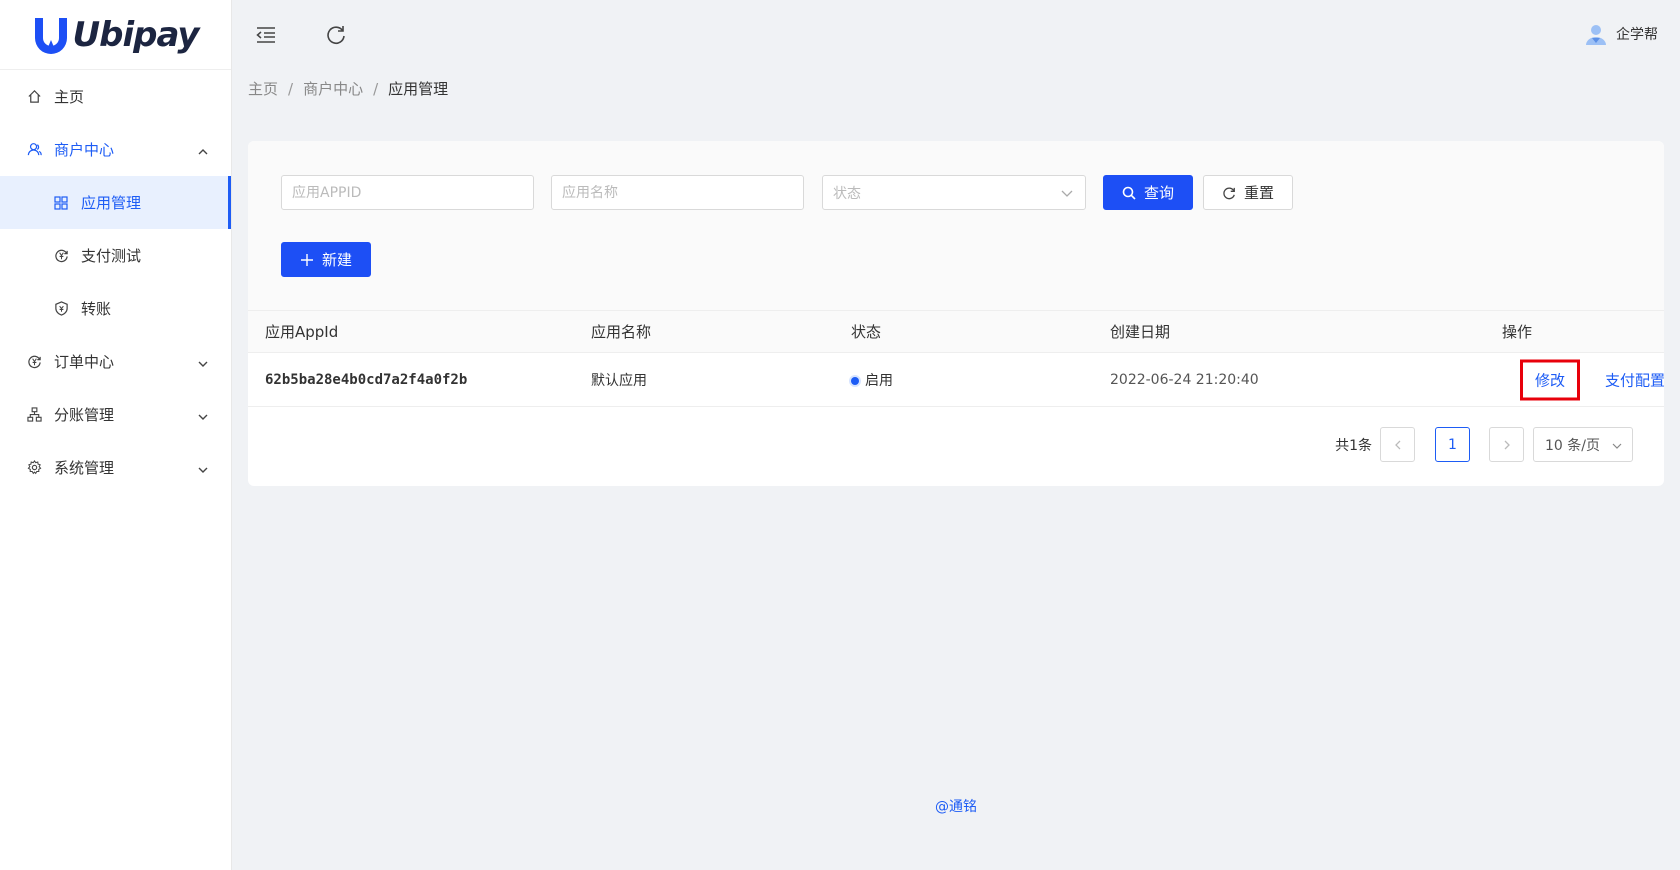 Image resolution: width=1680 pixels, height=870 pixels. Describe the element at coordinates (1229, 193) in the screenshot. I see `reset-icon` at that location.